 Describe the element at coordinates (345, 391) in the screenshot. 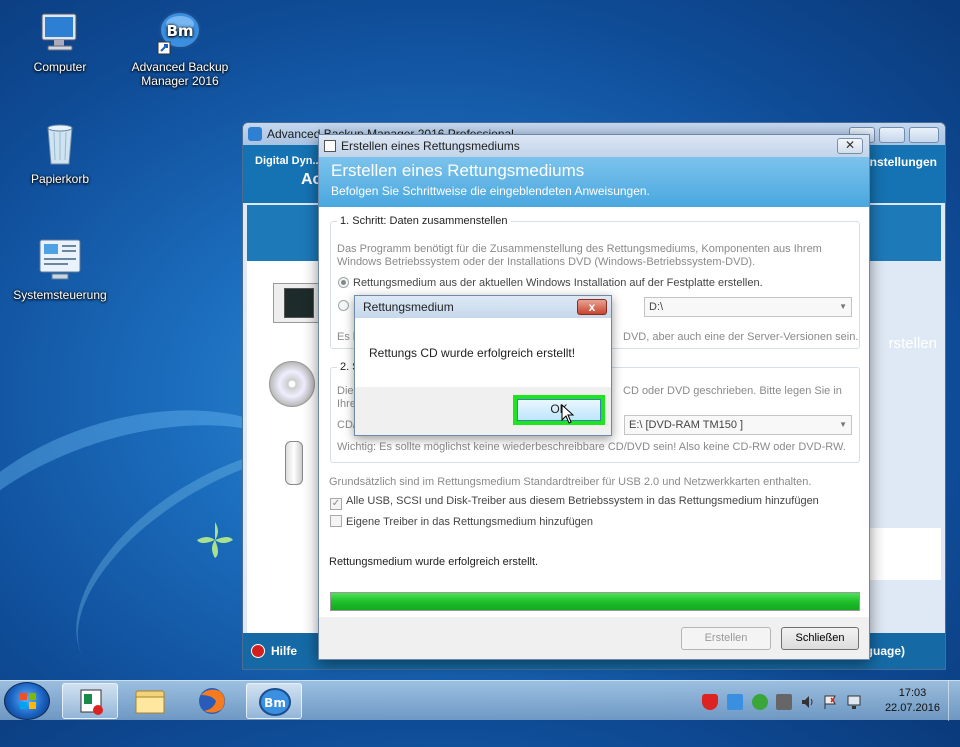

I see `step2-line1-start: Die` at that location.